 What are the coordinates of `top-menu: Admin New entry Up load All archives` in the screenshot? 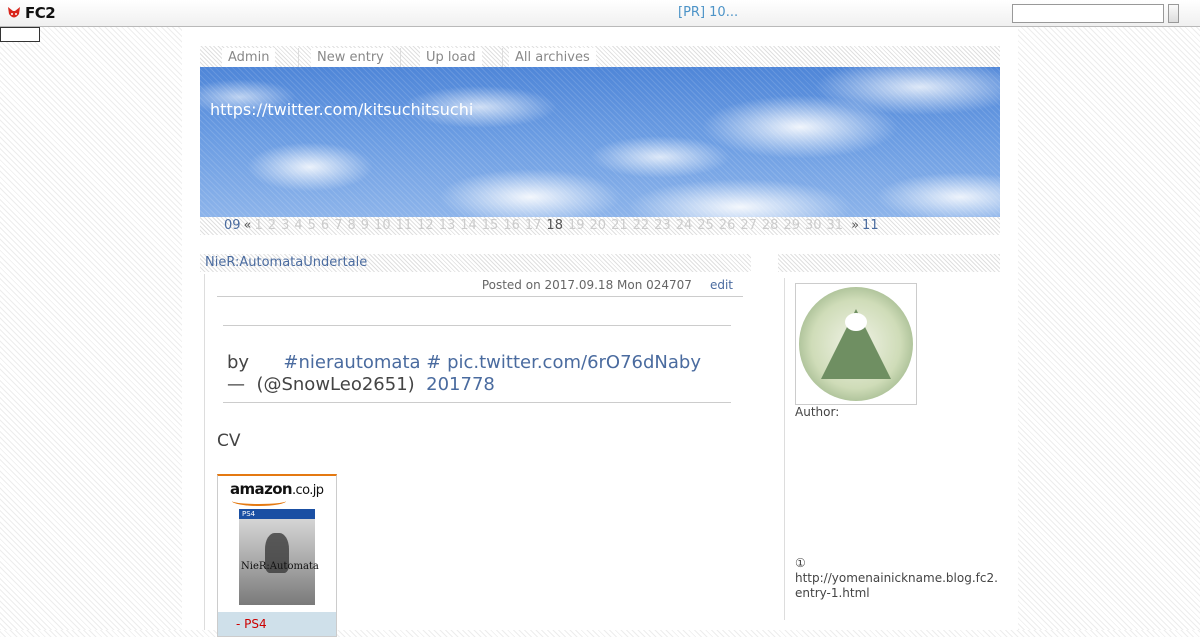 It's located at (600, 56).